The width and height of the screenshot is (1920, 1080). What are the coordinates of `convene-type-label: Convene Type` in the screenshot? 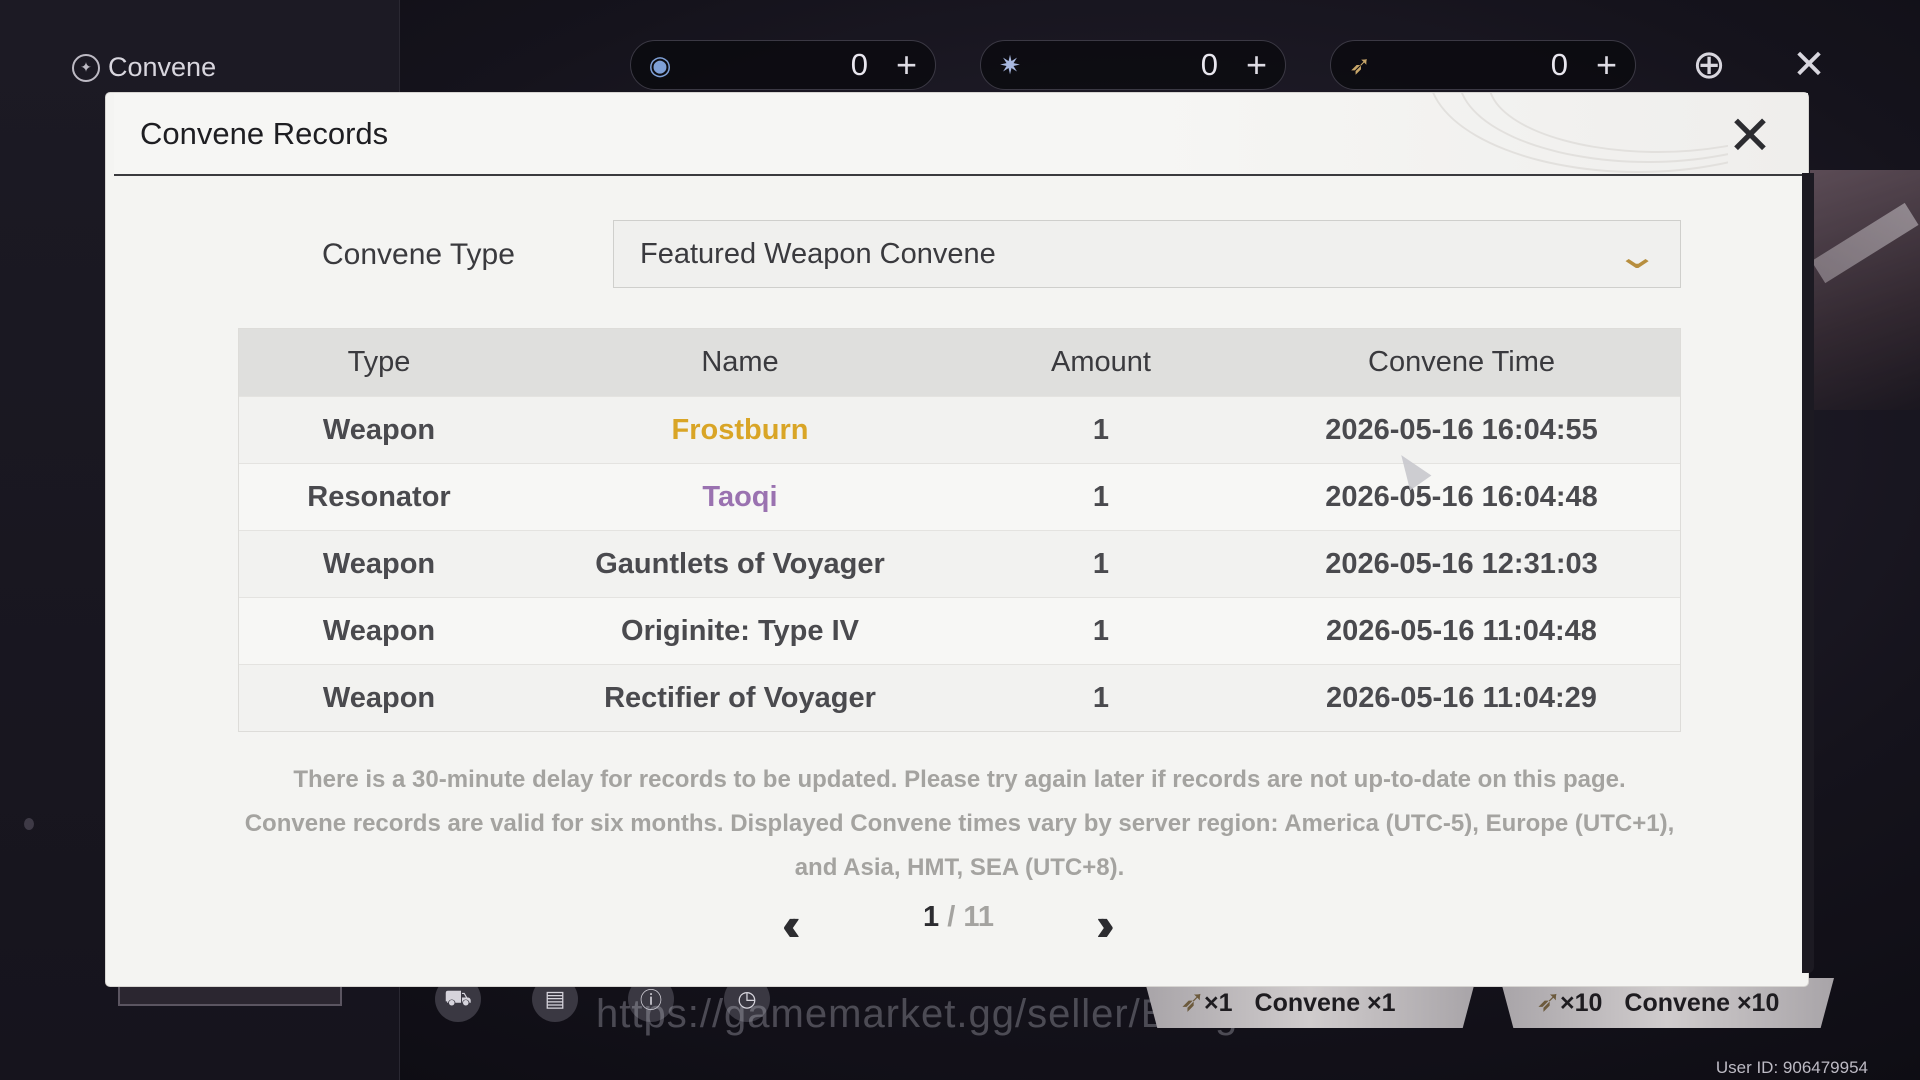 It's located at (418, 254).